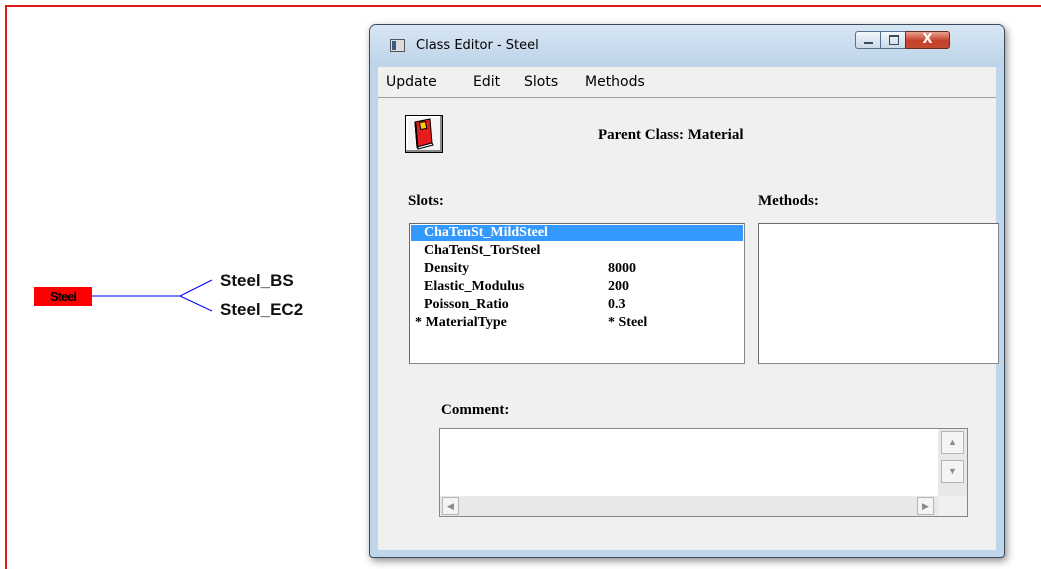 Image resolution: width=1041 pixels, height=569 pixels. I want to click on maximize-button, so click(893, 40).